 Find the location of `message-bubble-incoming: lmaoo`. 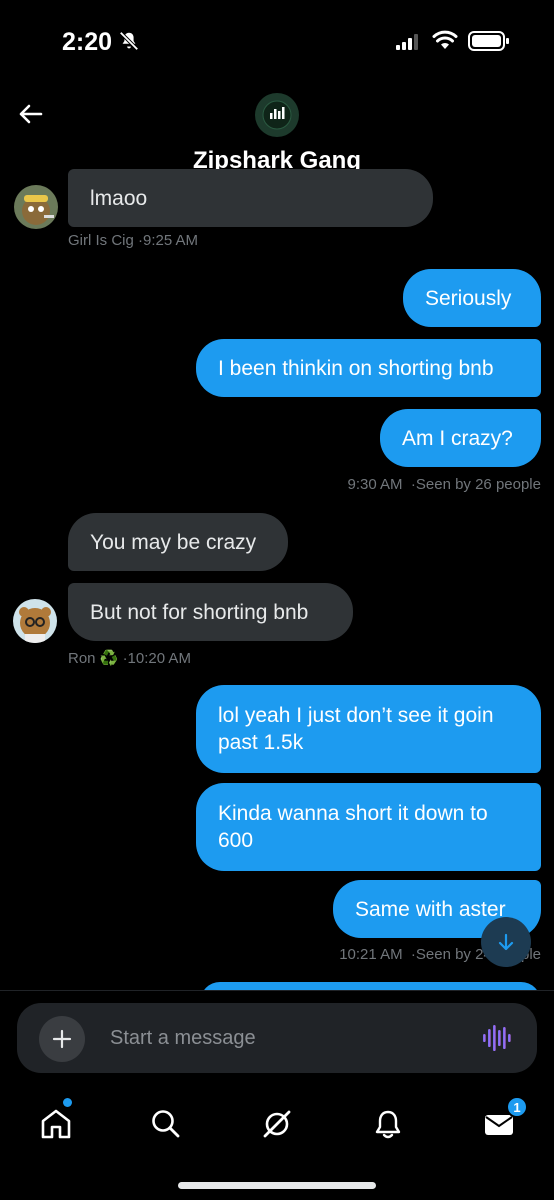

message-bubble-incoming: lmaoo is located at coordinates (250, 198).